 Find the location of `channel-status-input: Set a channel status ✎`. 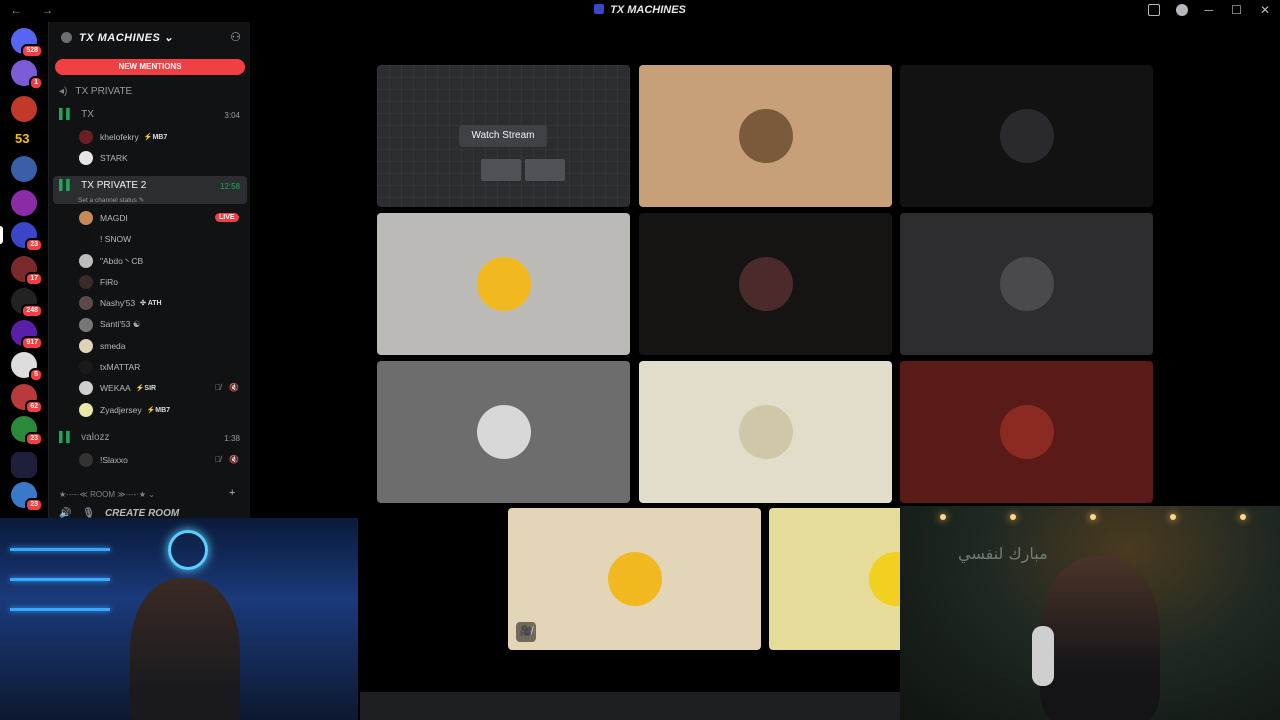

channel-status-input: Set a channel status ✎ is located at coordinates (111, 200).